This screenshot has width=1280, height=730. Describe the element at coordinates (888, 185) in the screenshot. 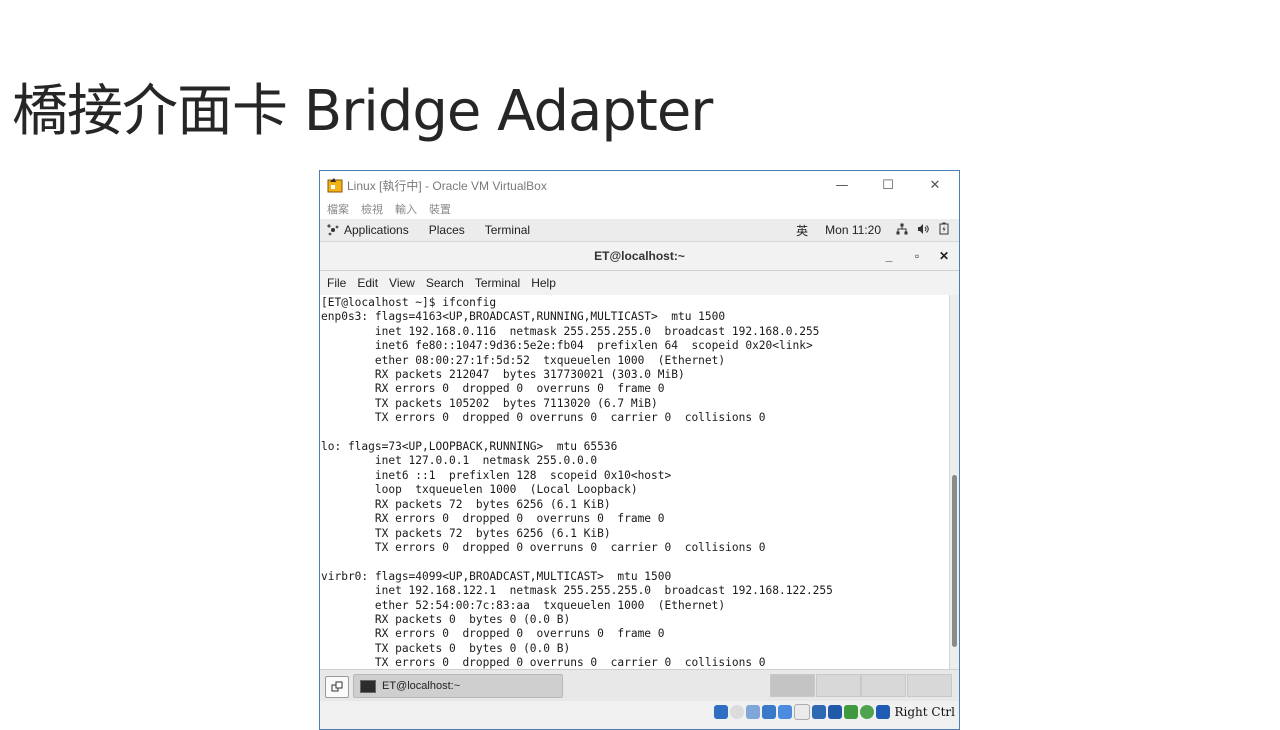

I see `maximize-button: ☐` at that location.